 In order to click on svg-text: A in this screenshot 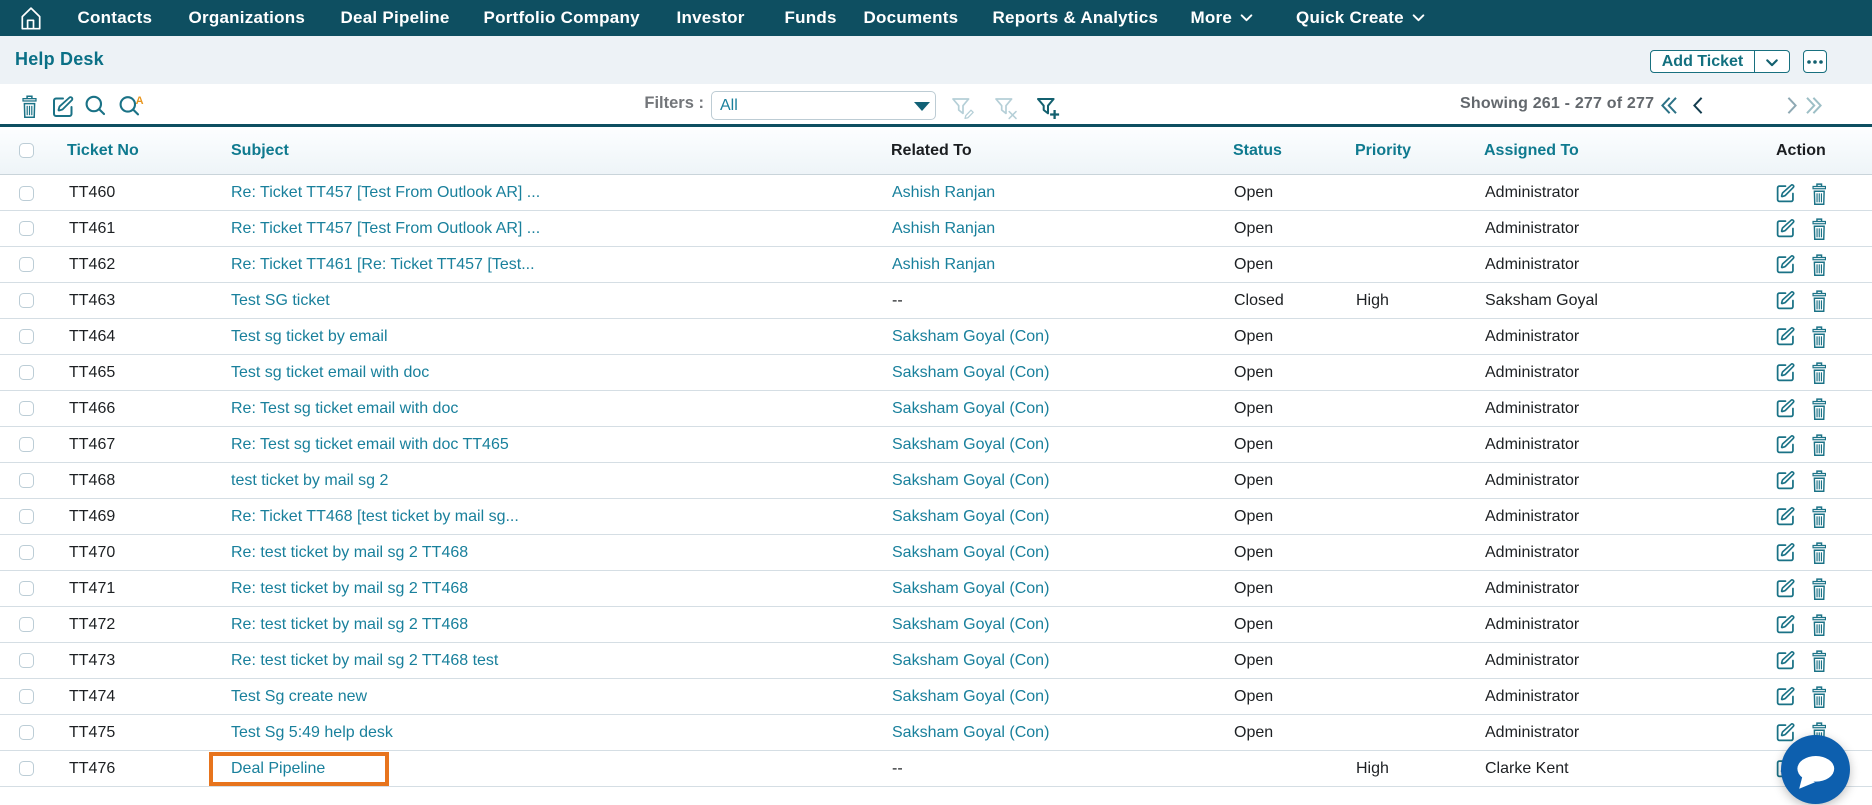, I will do `click(139, 101)`.